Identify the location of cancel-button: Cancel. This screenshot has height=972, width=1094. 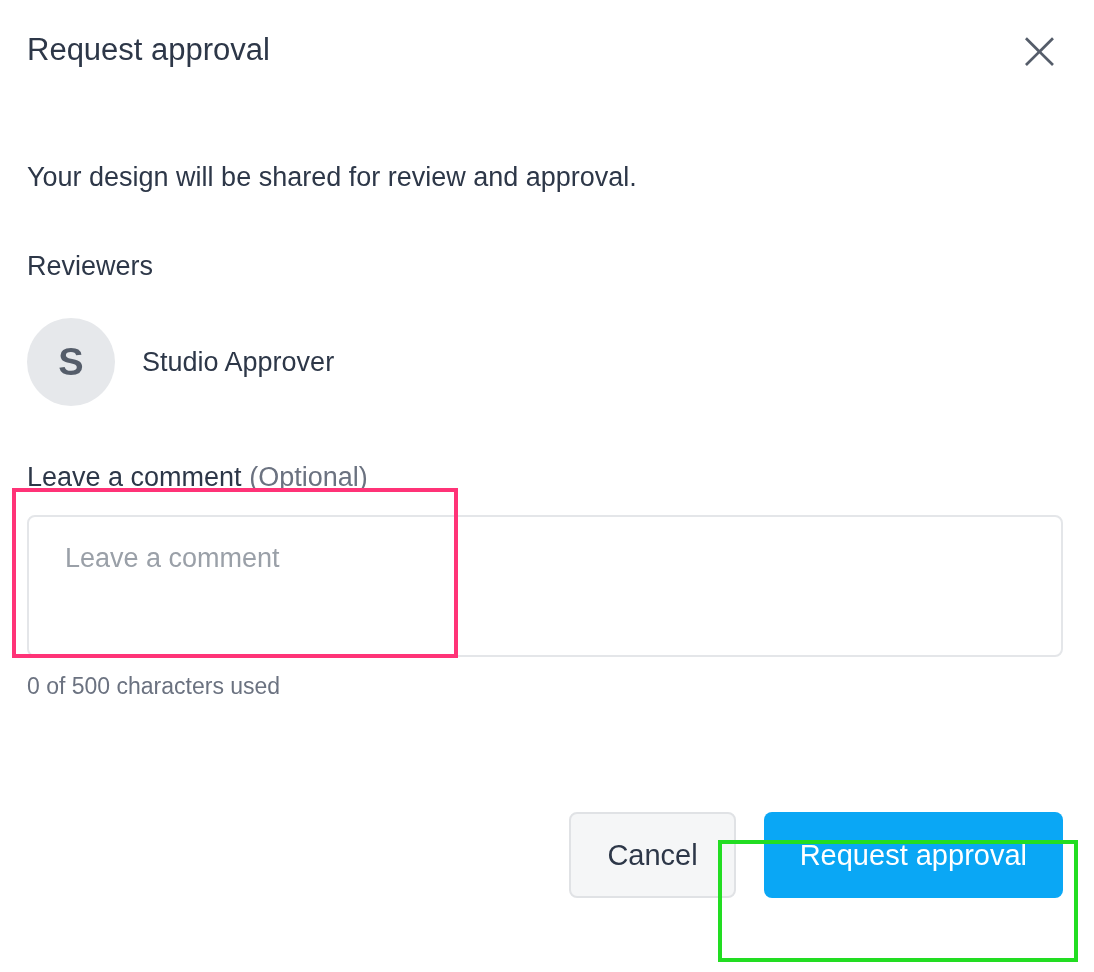
(652, 855).